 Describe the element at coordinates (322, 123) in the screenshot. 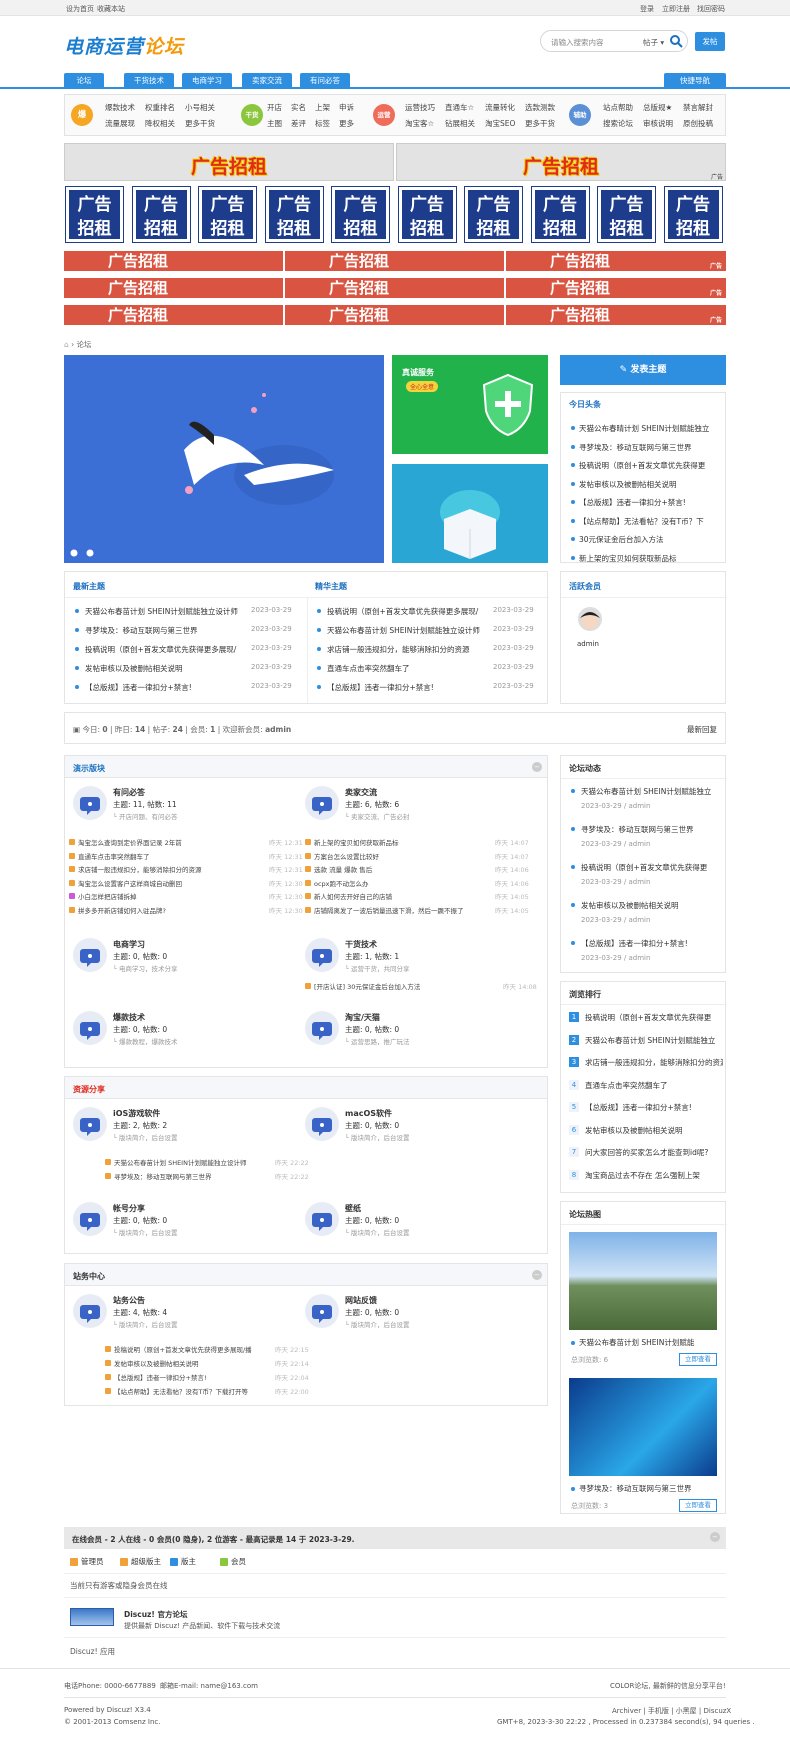

I see `quick-link: 标签` at that location.